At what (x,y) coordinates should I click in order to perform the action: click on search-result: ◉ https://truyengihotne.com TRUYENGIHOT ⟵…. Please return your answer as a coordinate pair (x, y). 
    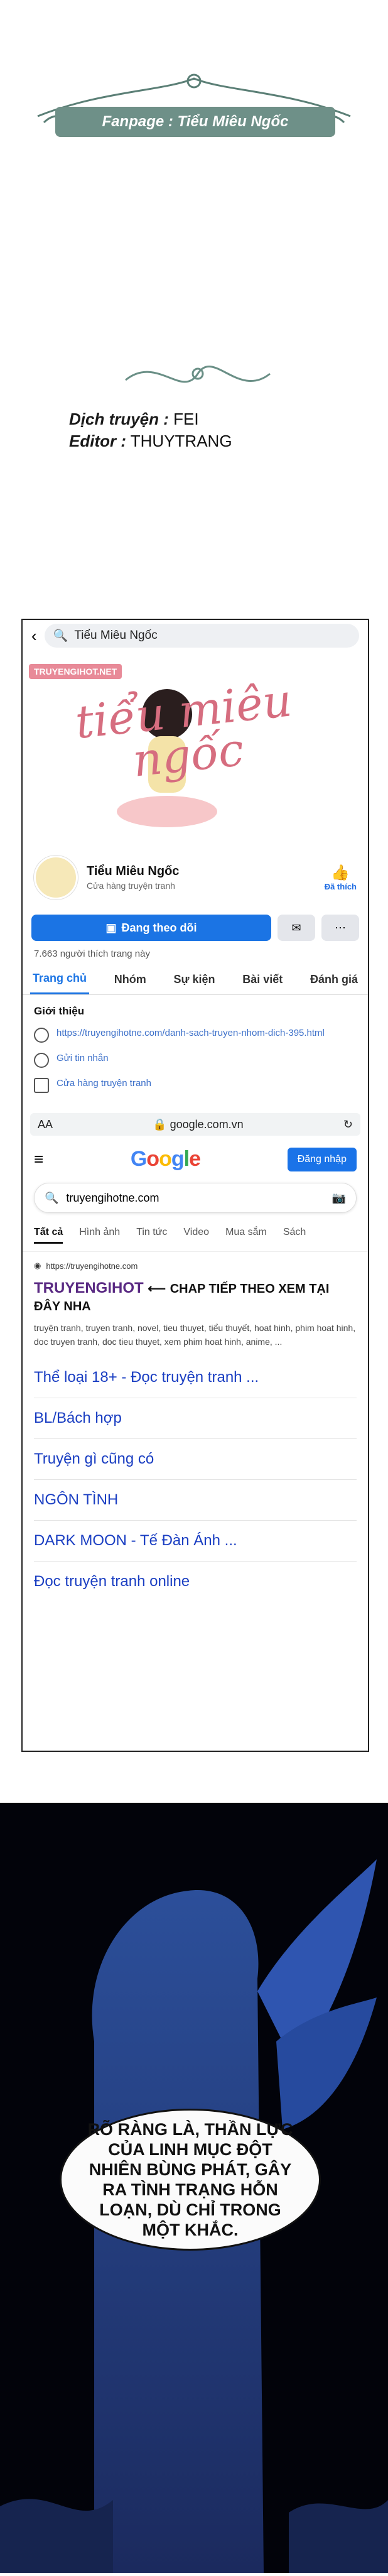
    Looking at the image, I should click on (195, 1305).